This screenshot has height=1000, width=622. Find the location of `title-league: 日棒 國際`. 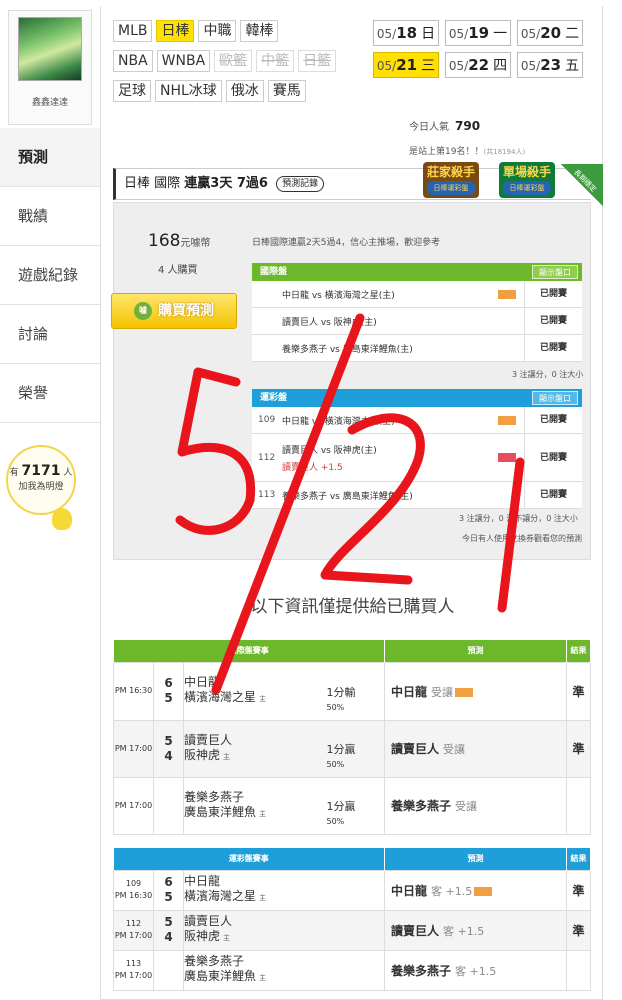

title-league: 日棒 國際 is located at coordinates (152, 183).